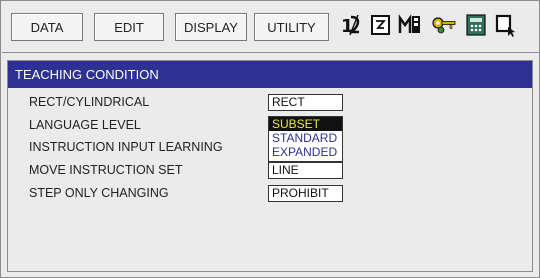 The width and height of the screenshot is (540, 278). What do you see at coordinates (305, 152) in the screenshot?
I see `option-expanded: EXPANDED` at bounding box center [305, 152].